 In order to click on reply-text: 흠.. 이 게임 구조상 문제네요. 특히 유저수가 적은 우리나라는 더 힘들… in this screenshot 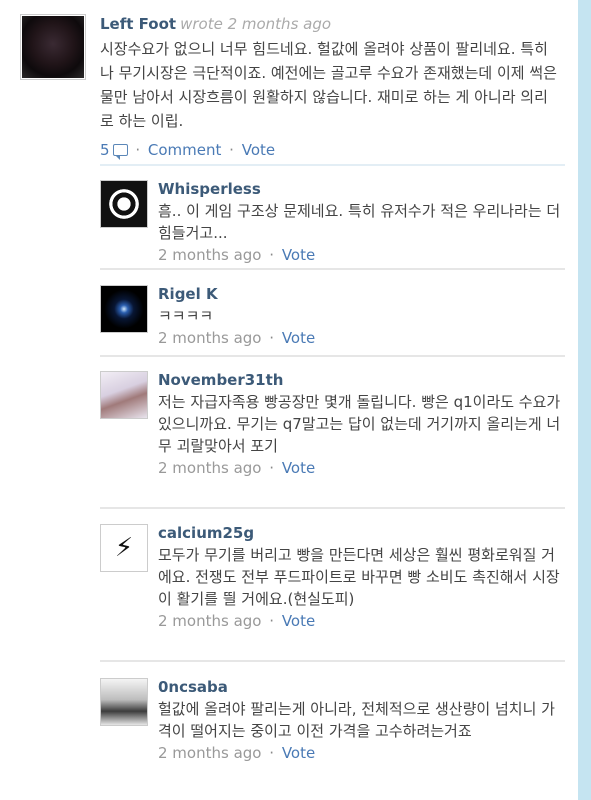, I will do `click(359, 222)`.